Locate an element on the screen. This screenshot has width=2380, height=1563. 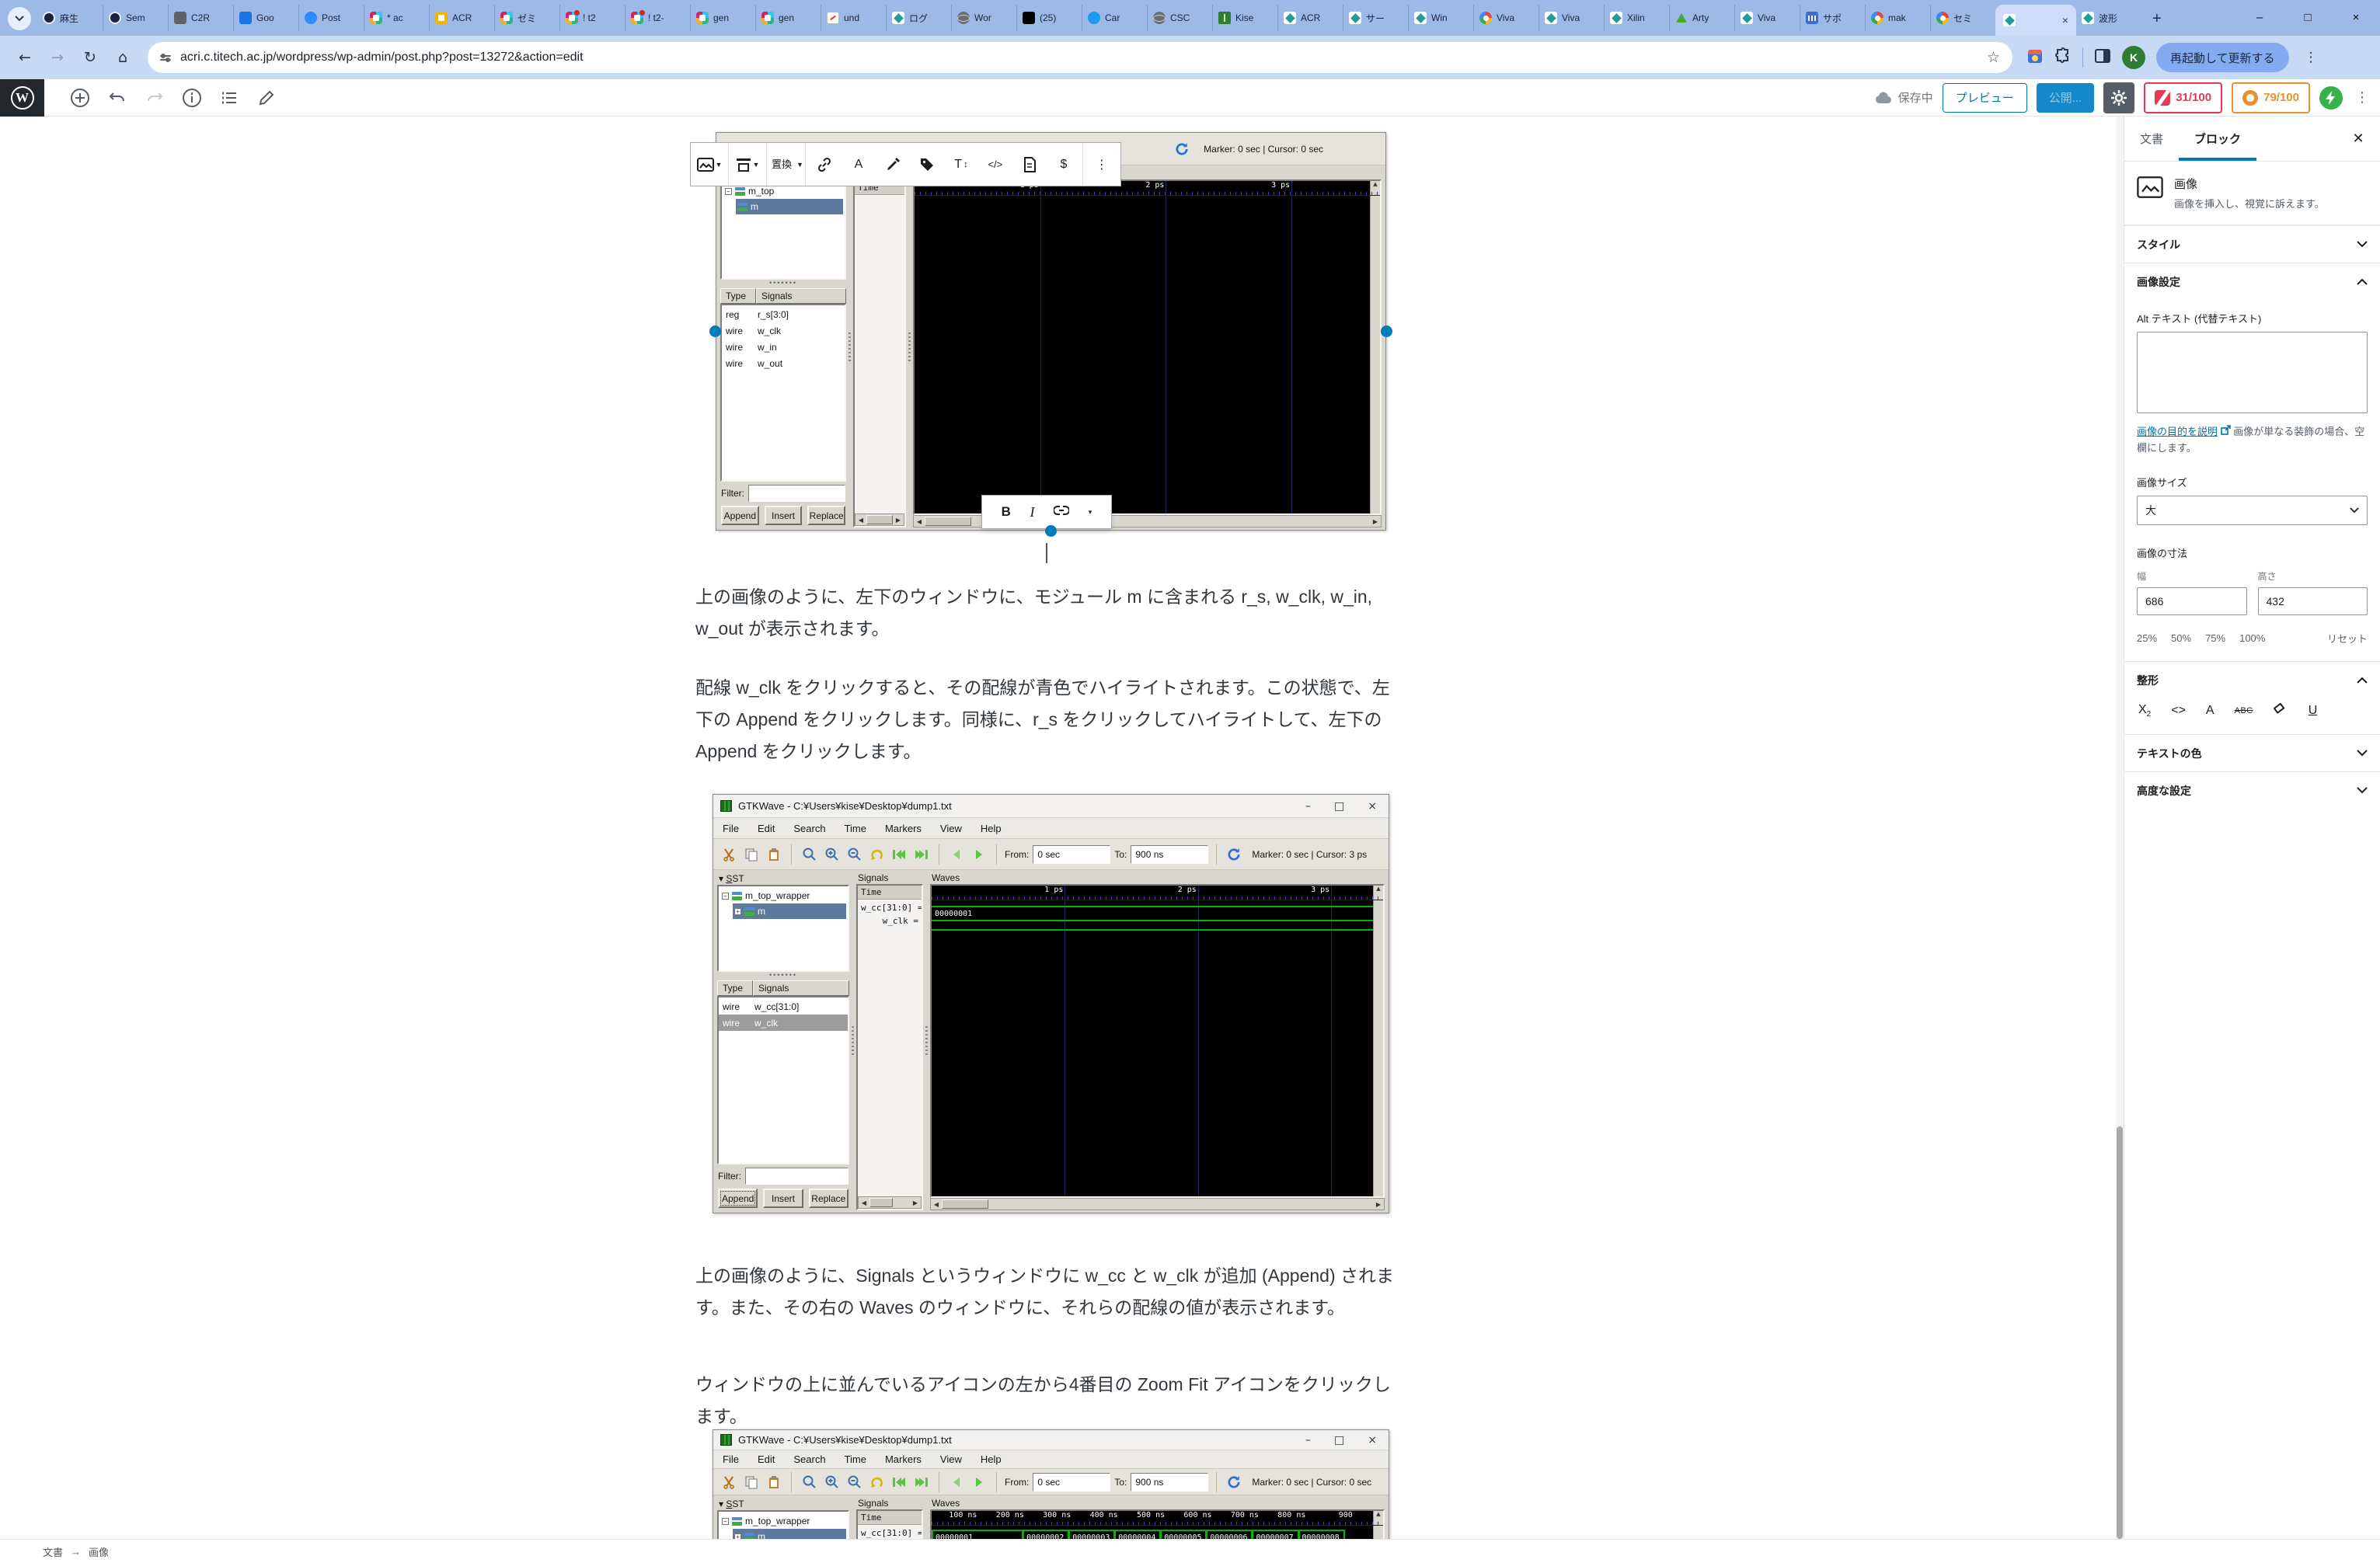
browser-tab: (25) × is located at coordinates (1049, 18).